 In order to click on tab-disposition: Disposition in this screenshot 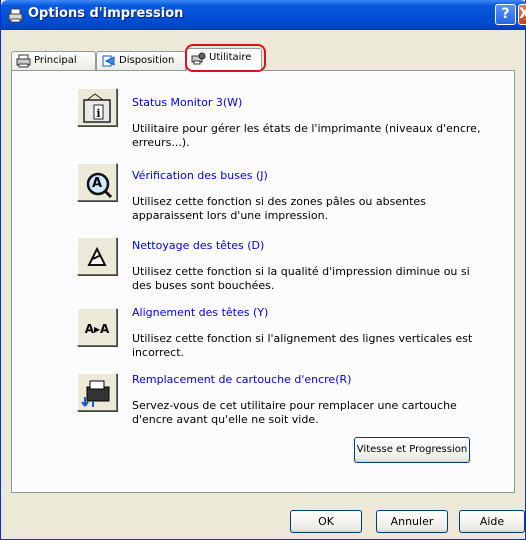, I will do `click(141, 61)`.